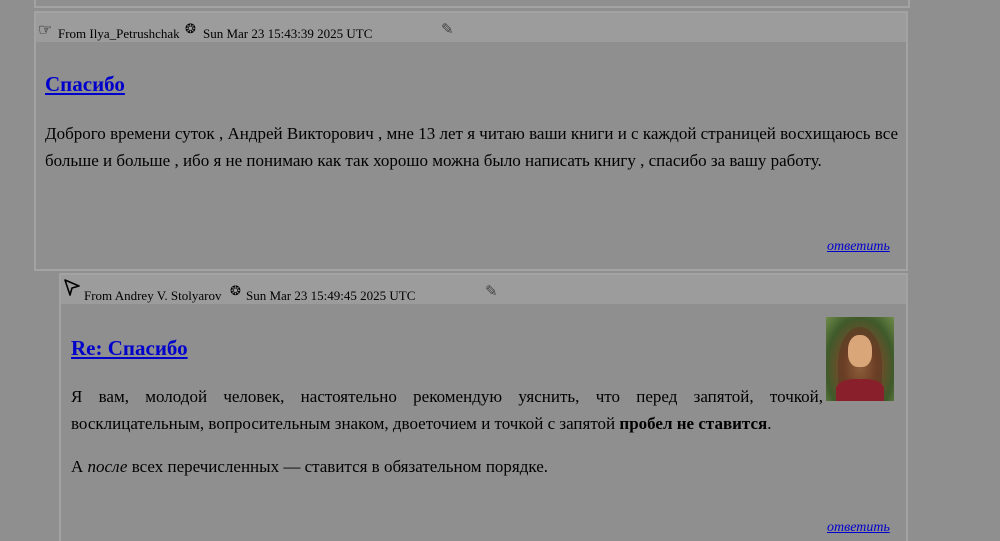  Describe the element at coordinates (693, 423) in the screenshot. I see `bold-text: пробел не ставится` at that location.